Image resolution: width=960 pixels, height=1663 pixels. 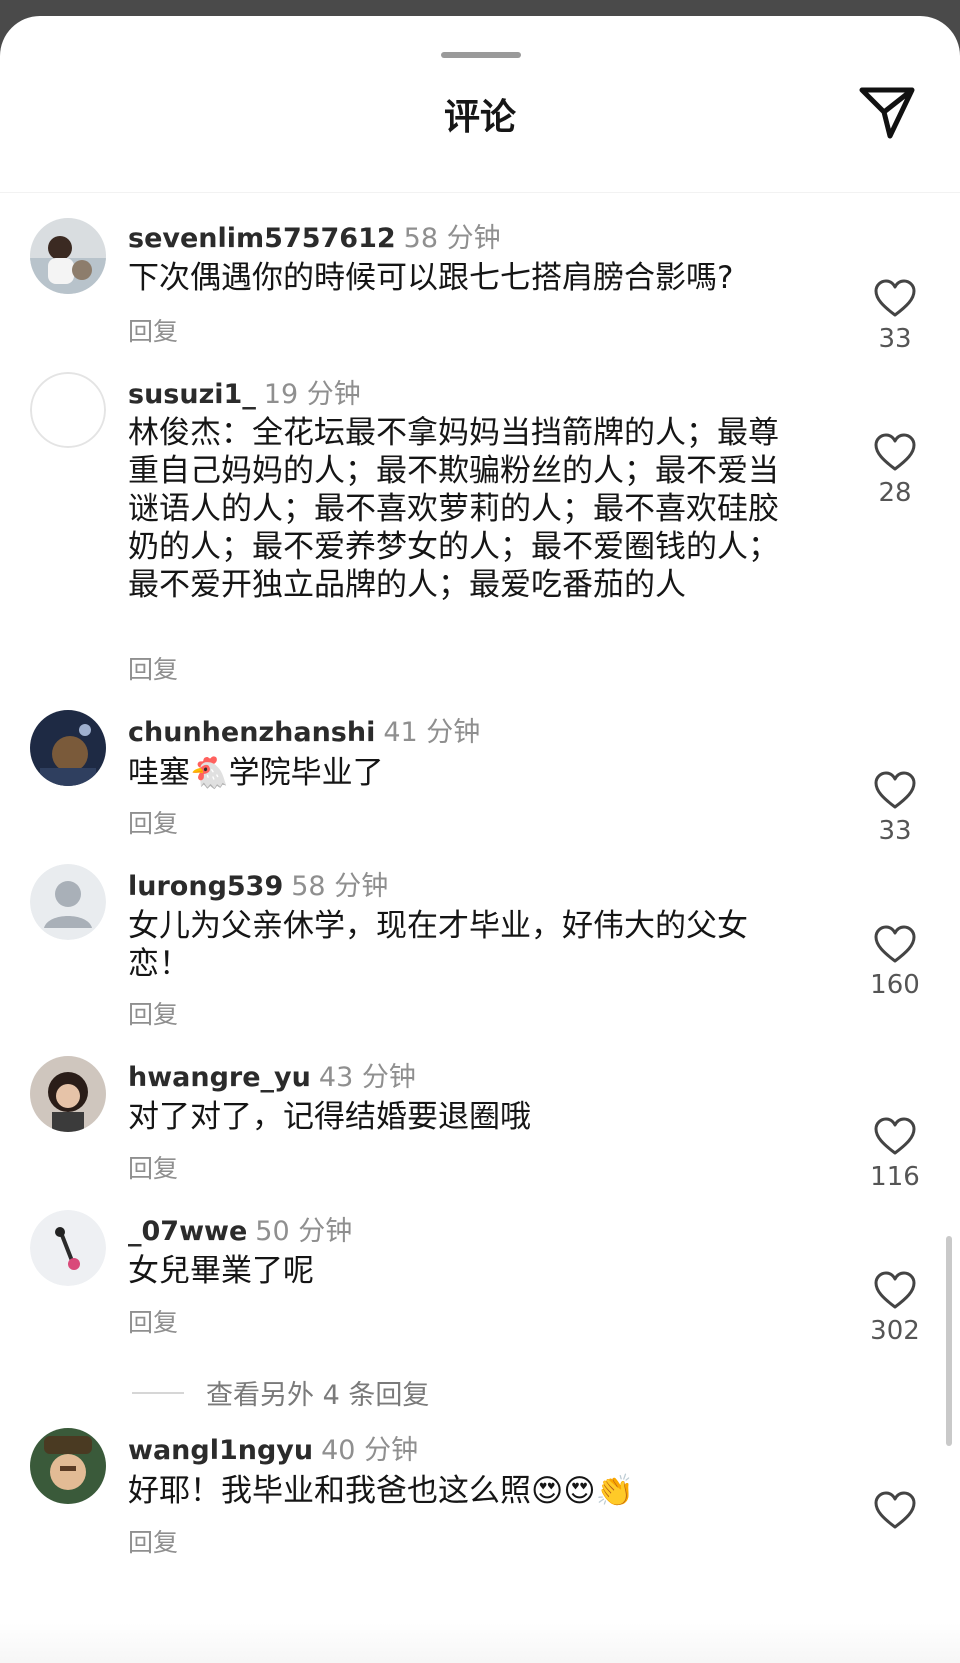 I want to click on comment-username: _07wwe, so click(x=187, y=1231).